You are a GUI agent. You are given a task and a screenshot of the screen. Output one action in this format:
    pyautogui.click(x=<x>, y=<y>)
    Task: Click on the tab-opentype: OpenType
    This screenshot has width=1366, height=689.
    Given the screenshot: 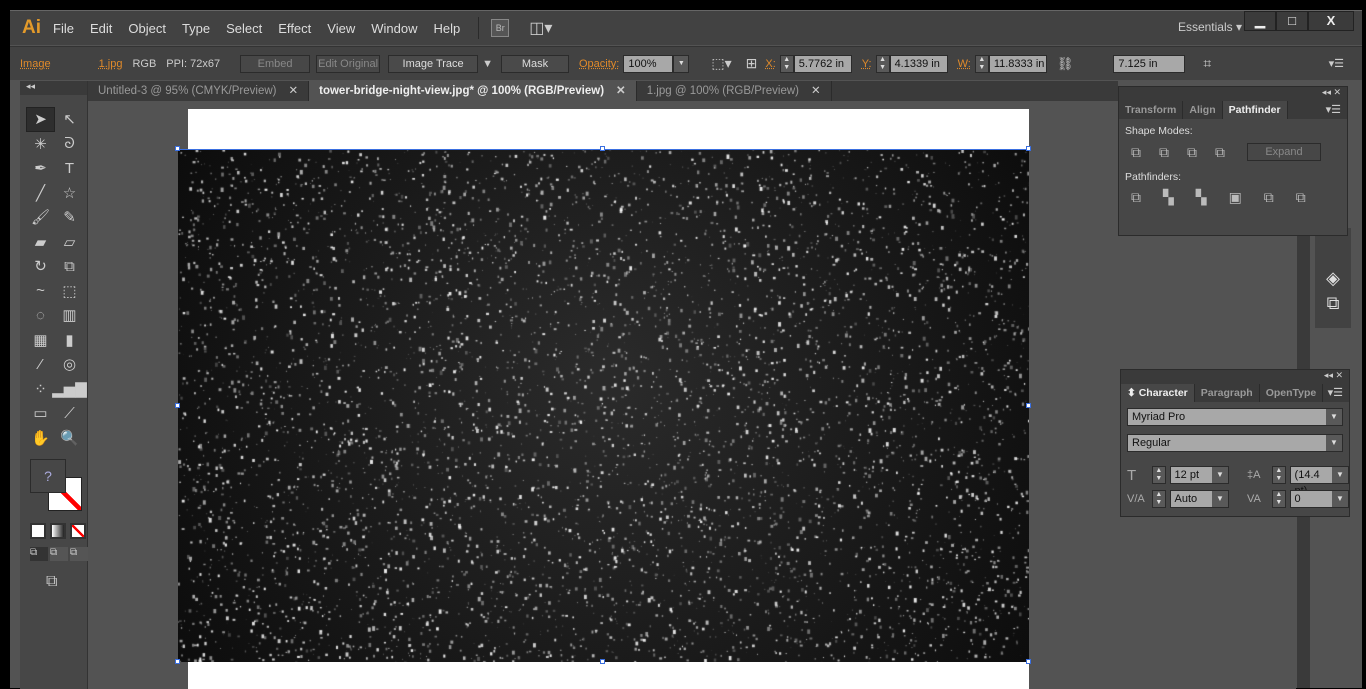 What is the action you would take?
    pyautogui.click(x=1292, y=393)
    